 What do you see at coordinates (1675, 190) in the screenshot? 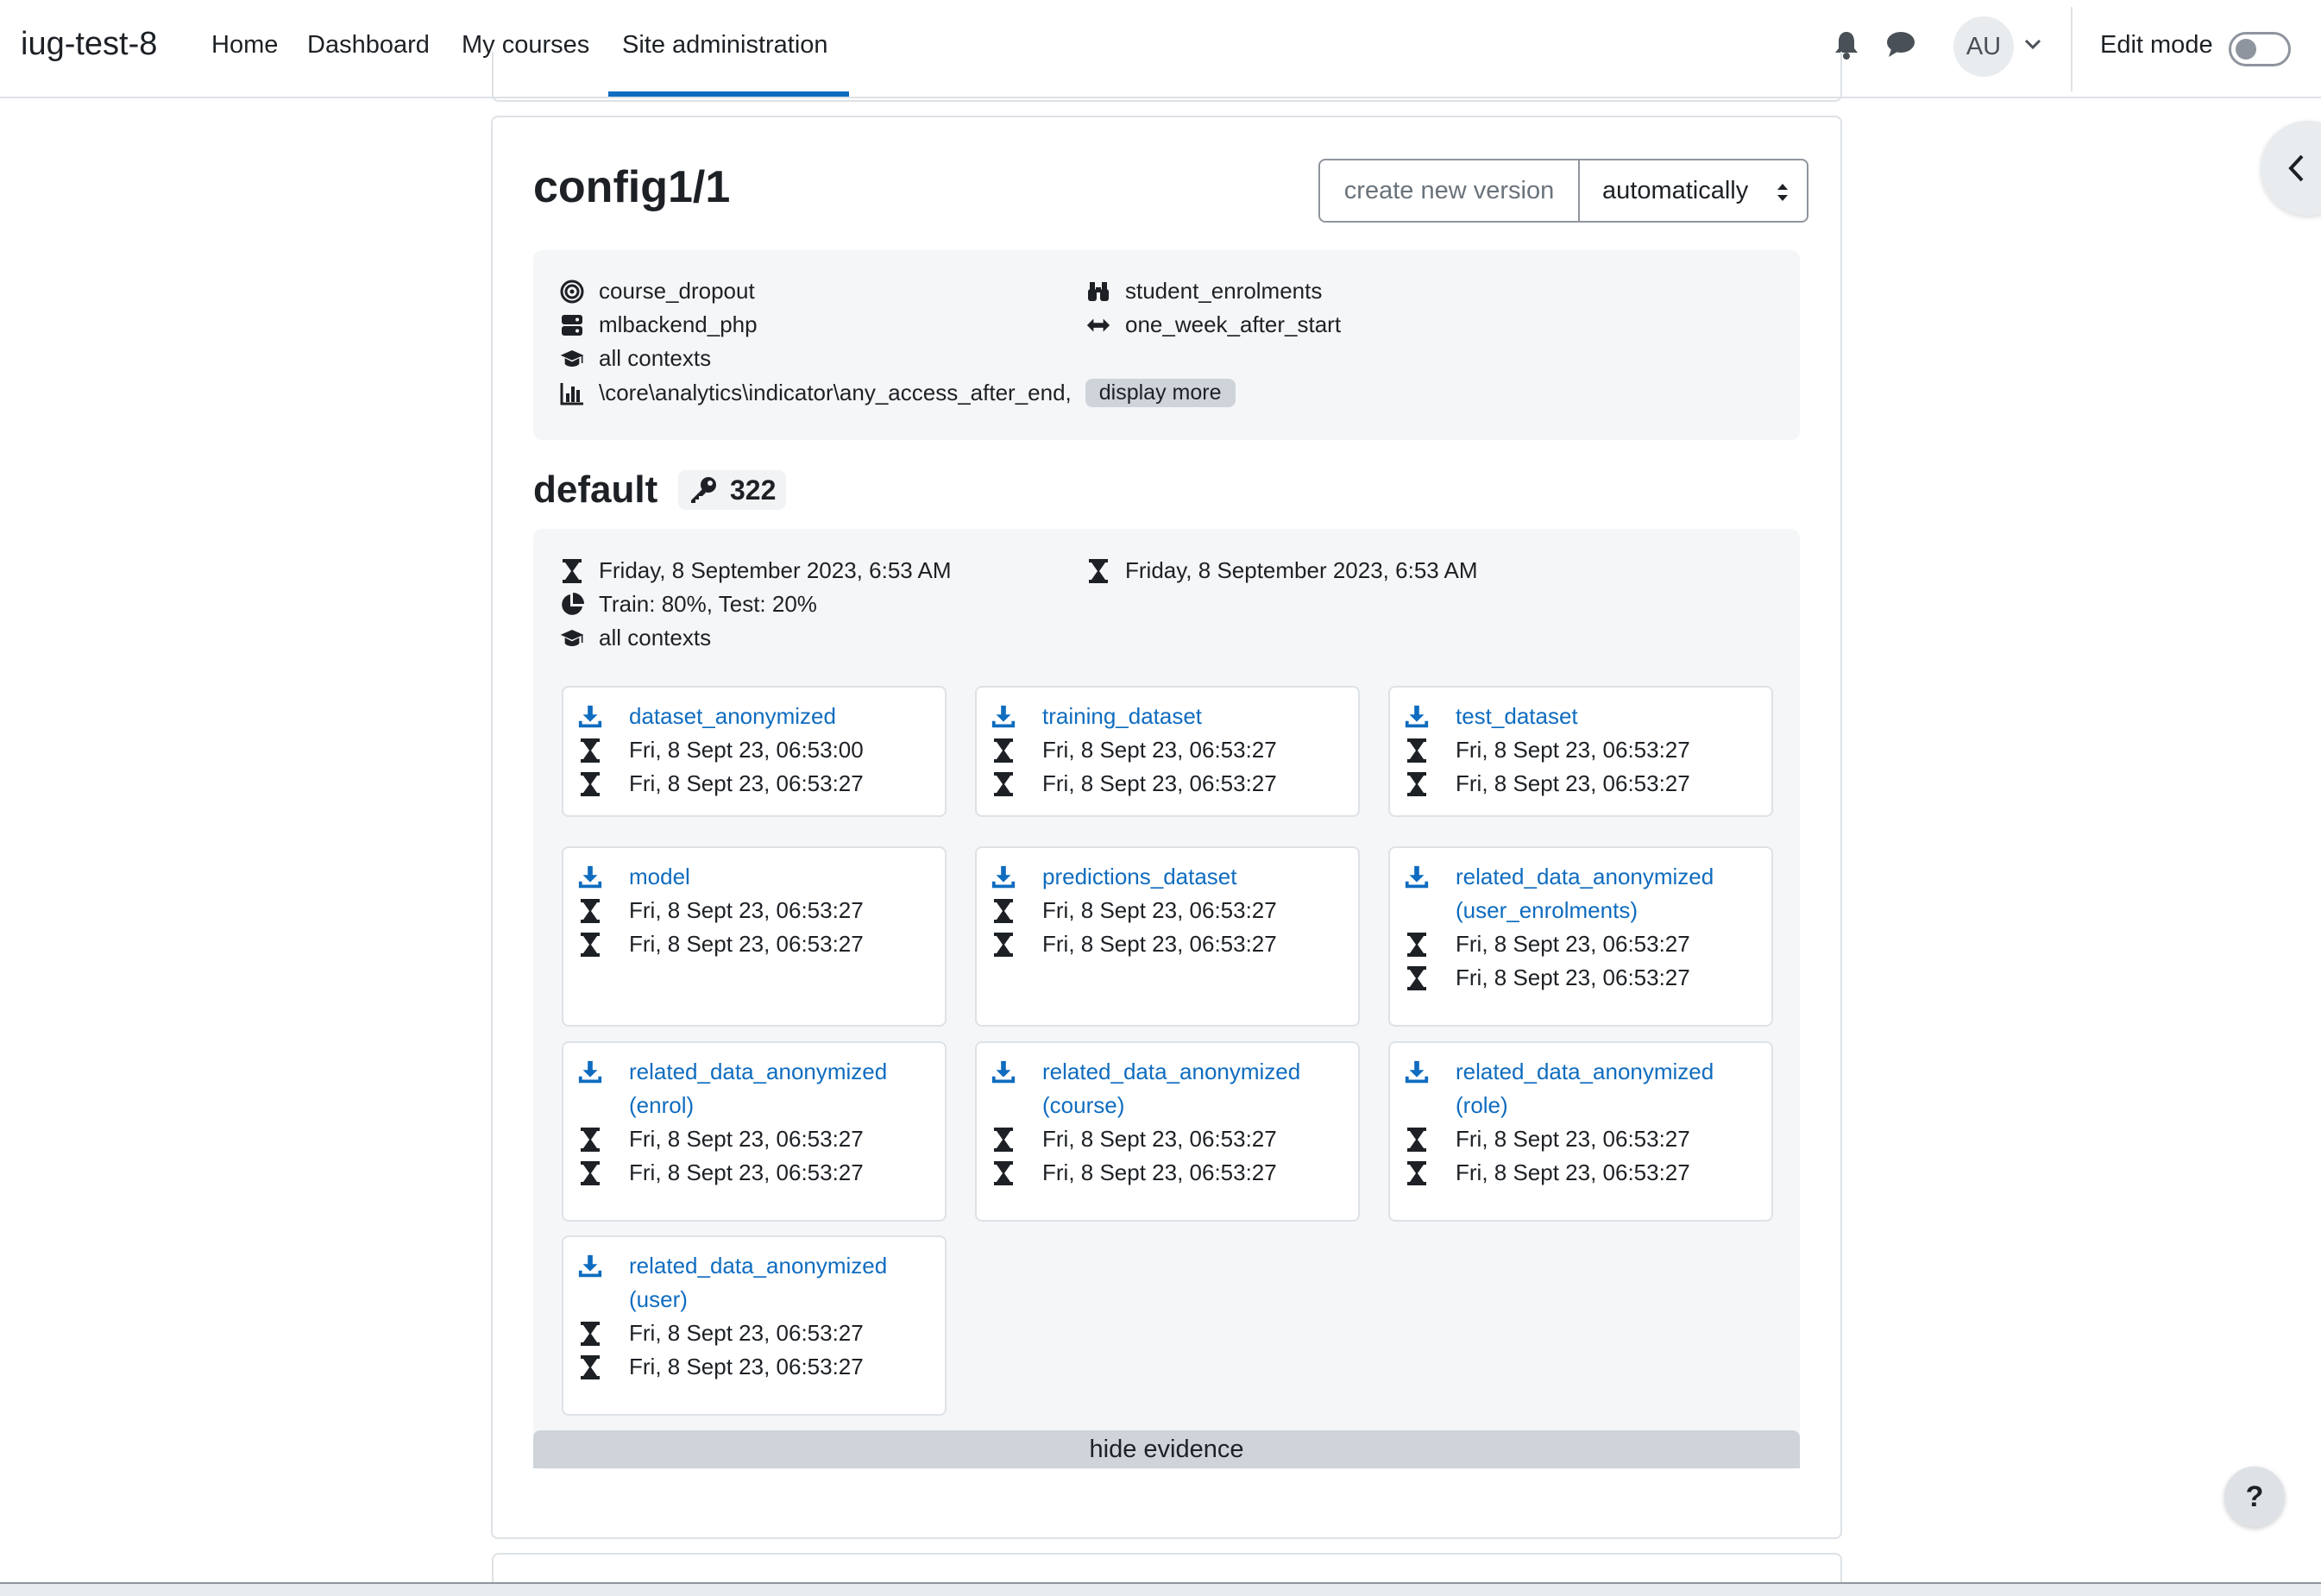
I see `version-select-value: automatically` at bounding box center [1675, 190].